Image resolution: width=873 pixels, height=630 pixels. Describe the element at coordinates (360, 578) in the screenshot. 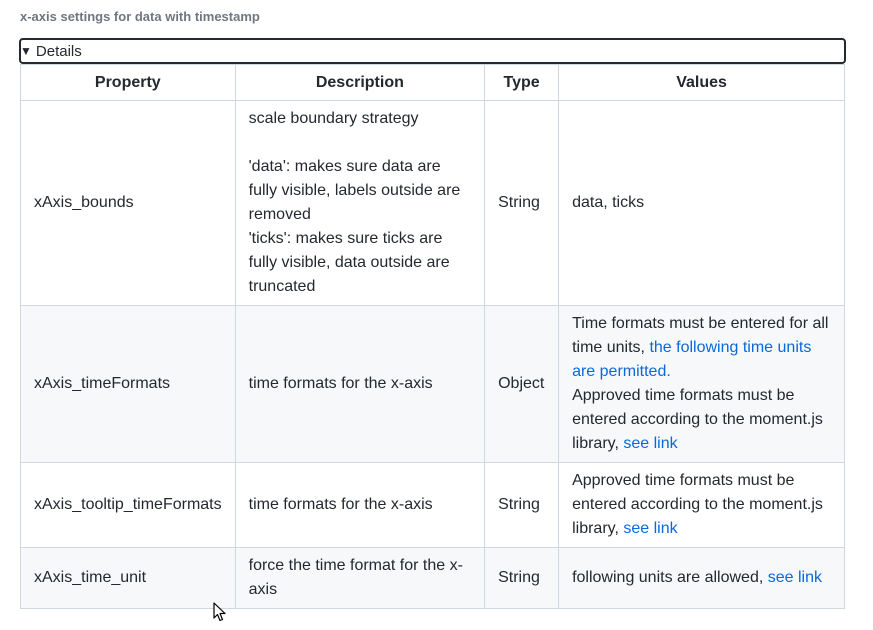

I see `description-cell: force the time format for the x-axis` at that location.